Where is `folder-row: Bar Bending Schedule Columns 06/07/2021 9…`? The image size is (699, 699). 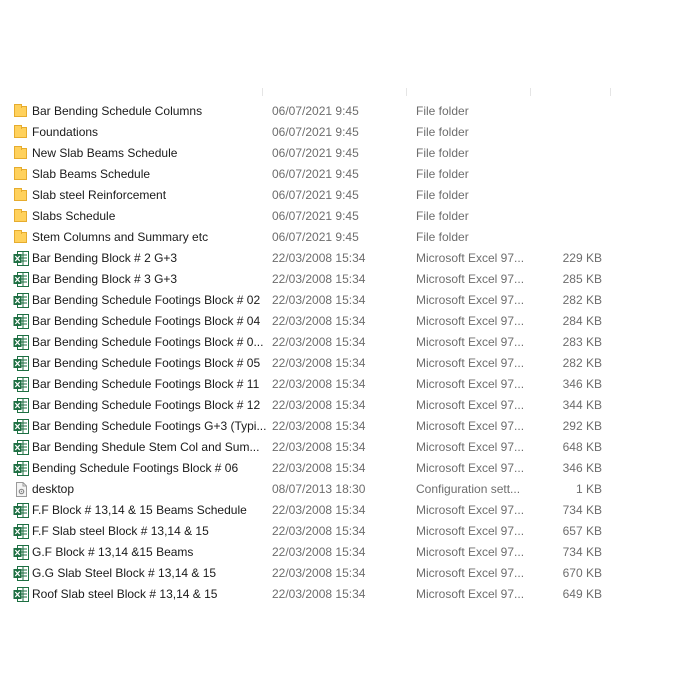
folder-row: Bar Bending Schedule Columns 06/07/2021 9… is located at coordinates (310, 111).